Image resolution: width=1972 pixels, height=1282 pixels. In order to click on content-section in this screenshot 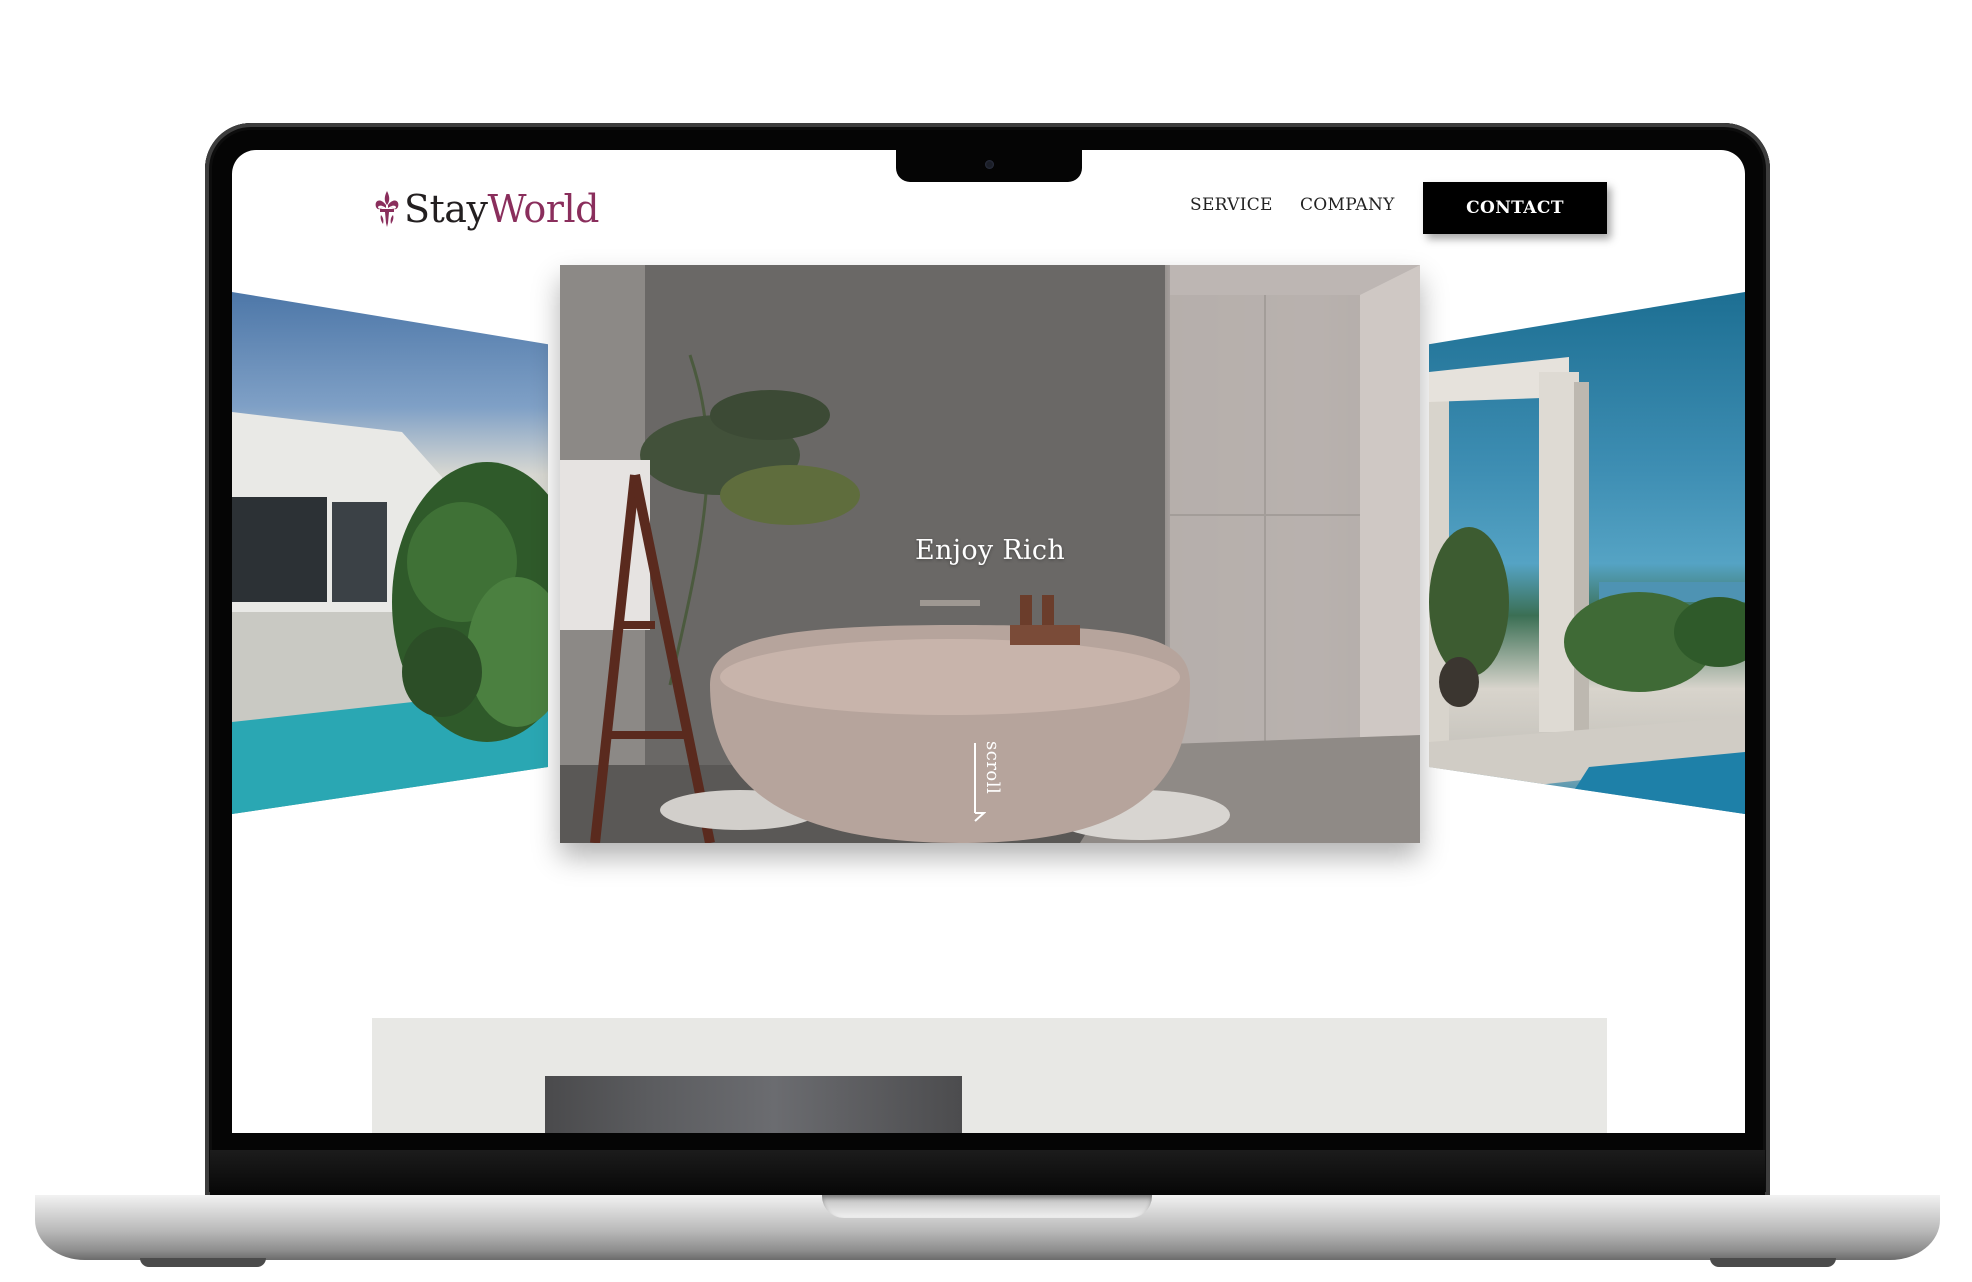, I will do `click(989, 1075)`.